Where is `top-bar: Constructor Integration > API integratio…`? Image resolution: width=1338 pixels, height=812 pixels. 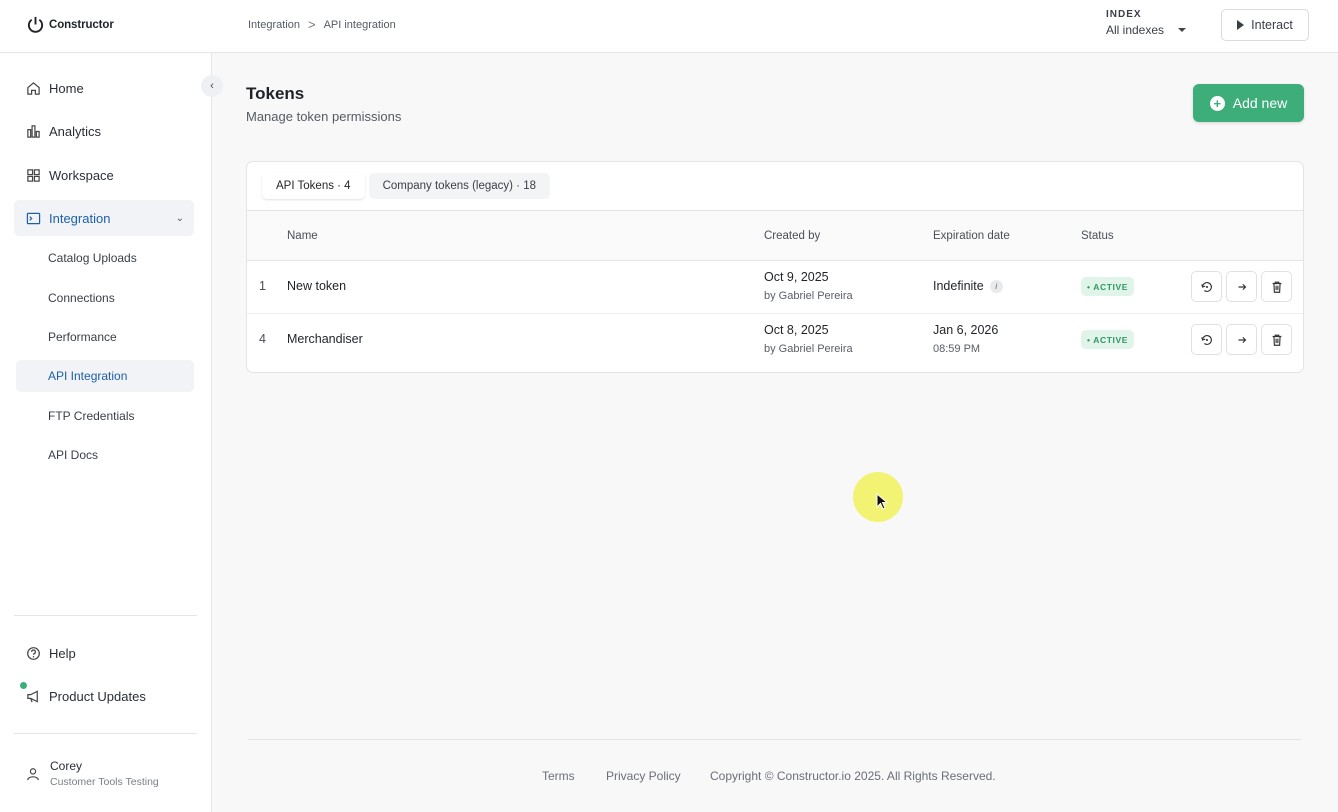 top-bar: Constructor Integration > API integratio… is located at coordinates (669, 26).